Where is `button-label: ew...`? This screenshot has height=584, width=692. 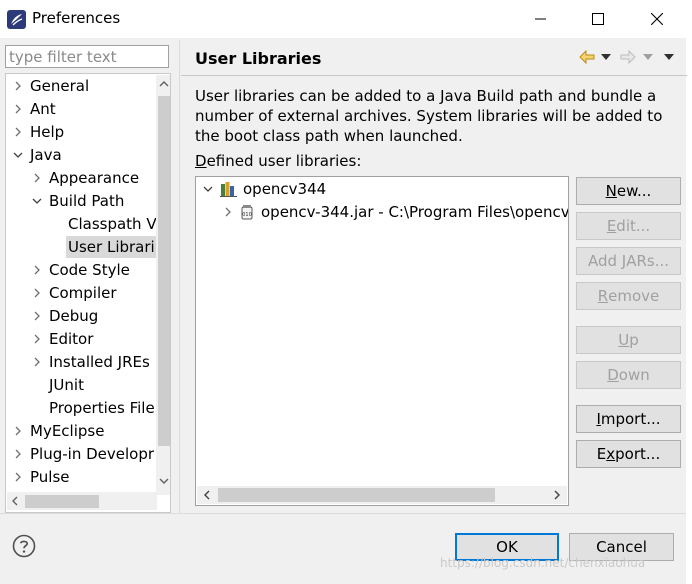 button-label: ew... is located at coordinates (634, 191).